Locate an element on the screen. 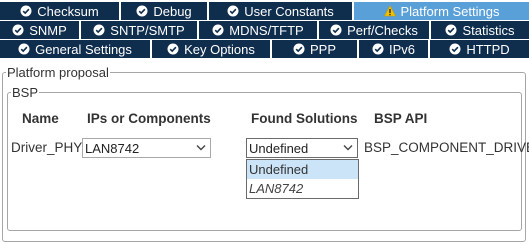 This screenshot has height=244, width=529. ip-component-value: LAN8742 is located at coordinates (112, 148).